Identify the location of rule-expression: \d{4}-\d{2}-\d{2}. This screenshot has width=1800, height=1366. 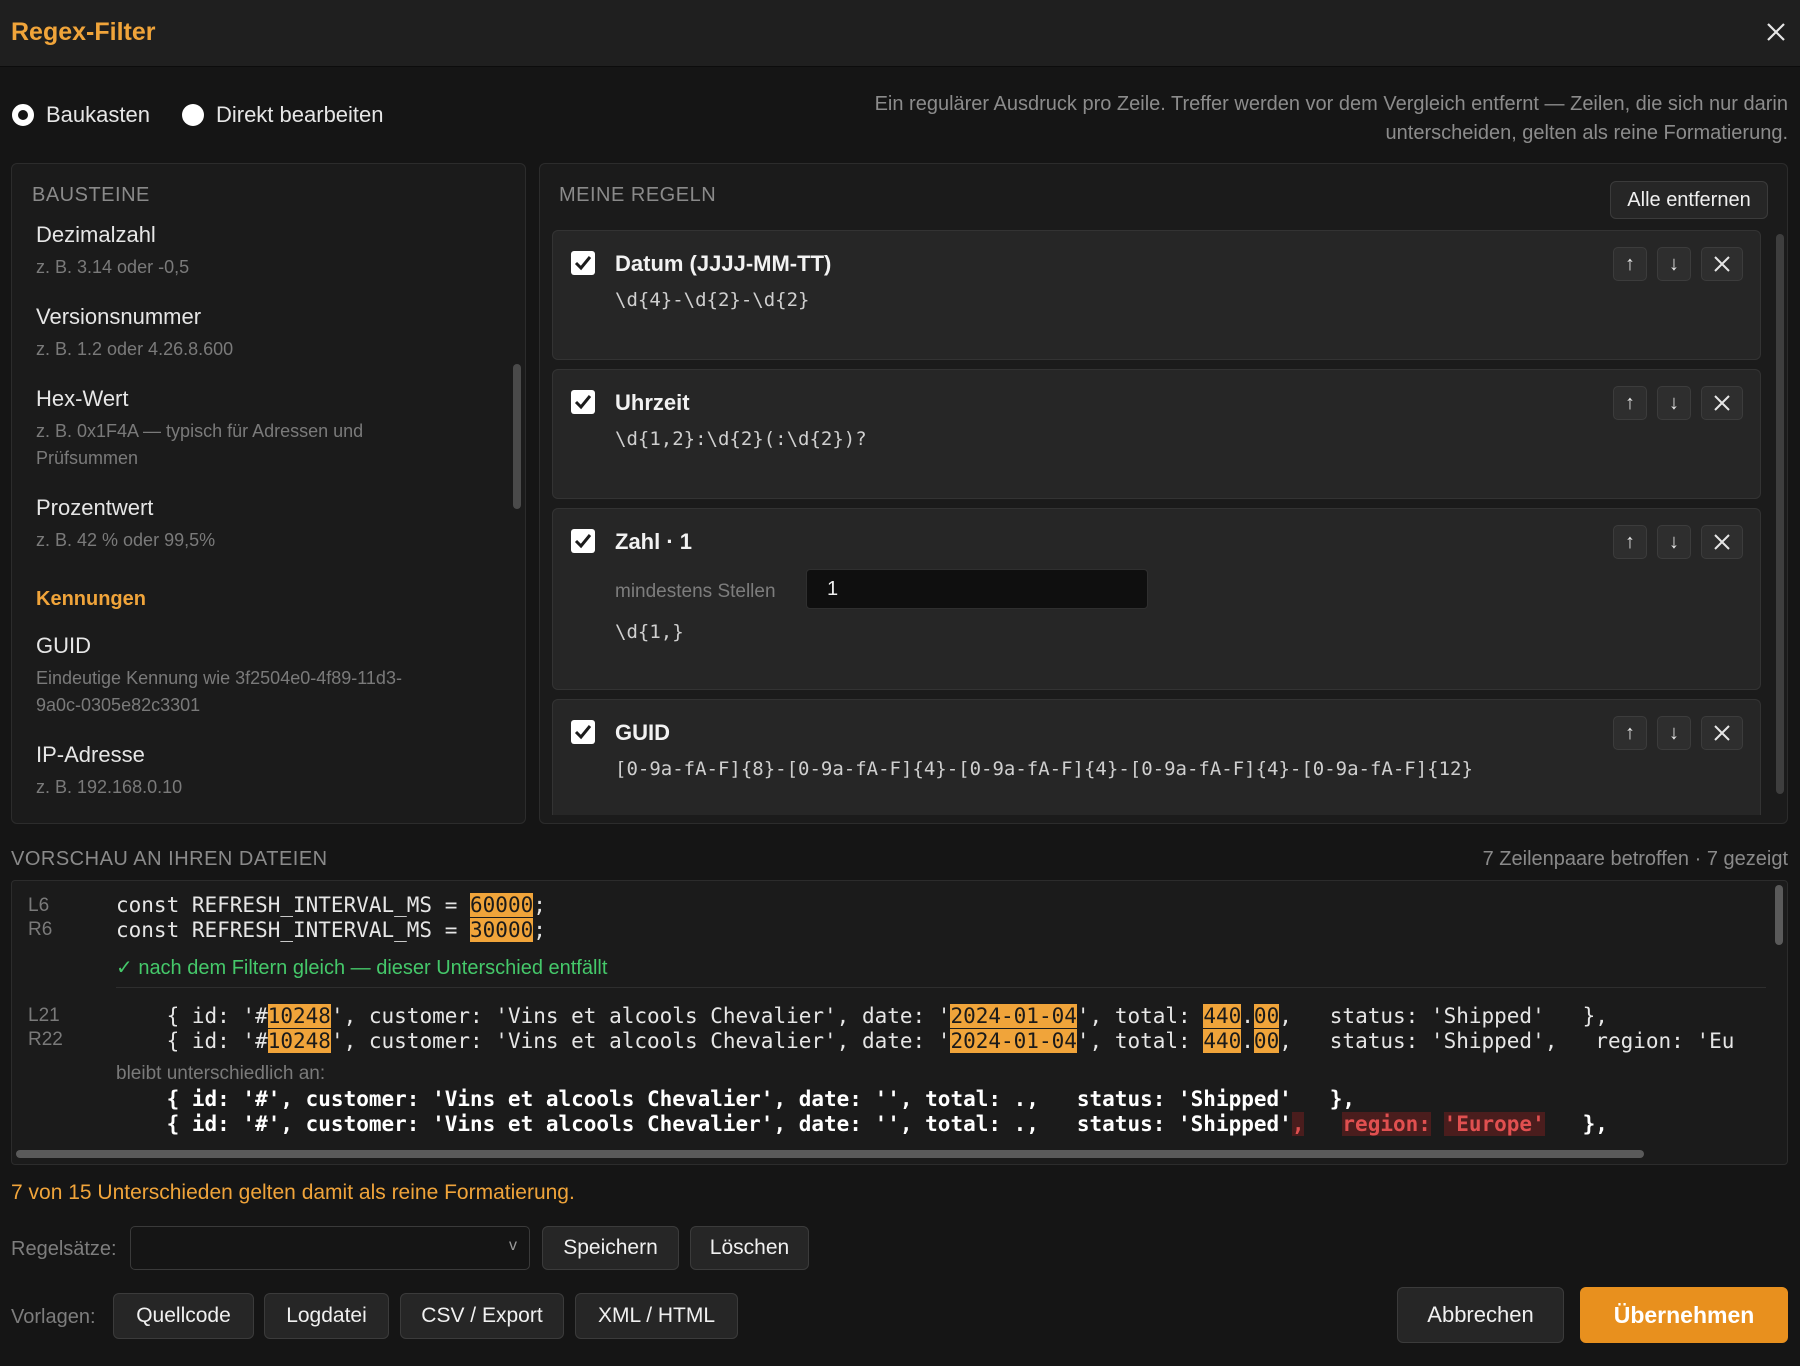
(712, 300).